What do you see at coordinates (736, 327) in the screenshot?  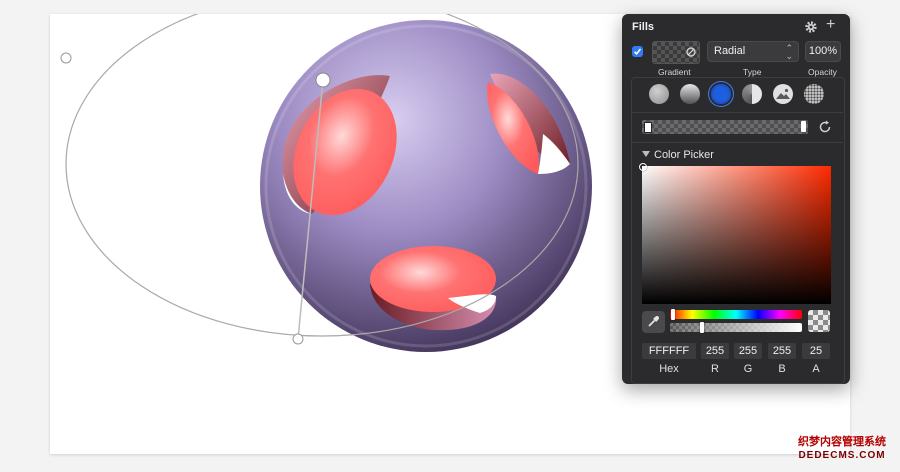 I see `alpha-slider` at bounding box center [736, 327].